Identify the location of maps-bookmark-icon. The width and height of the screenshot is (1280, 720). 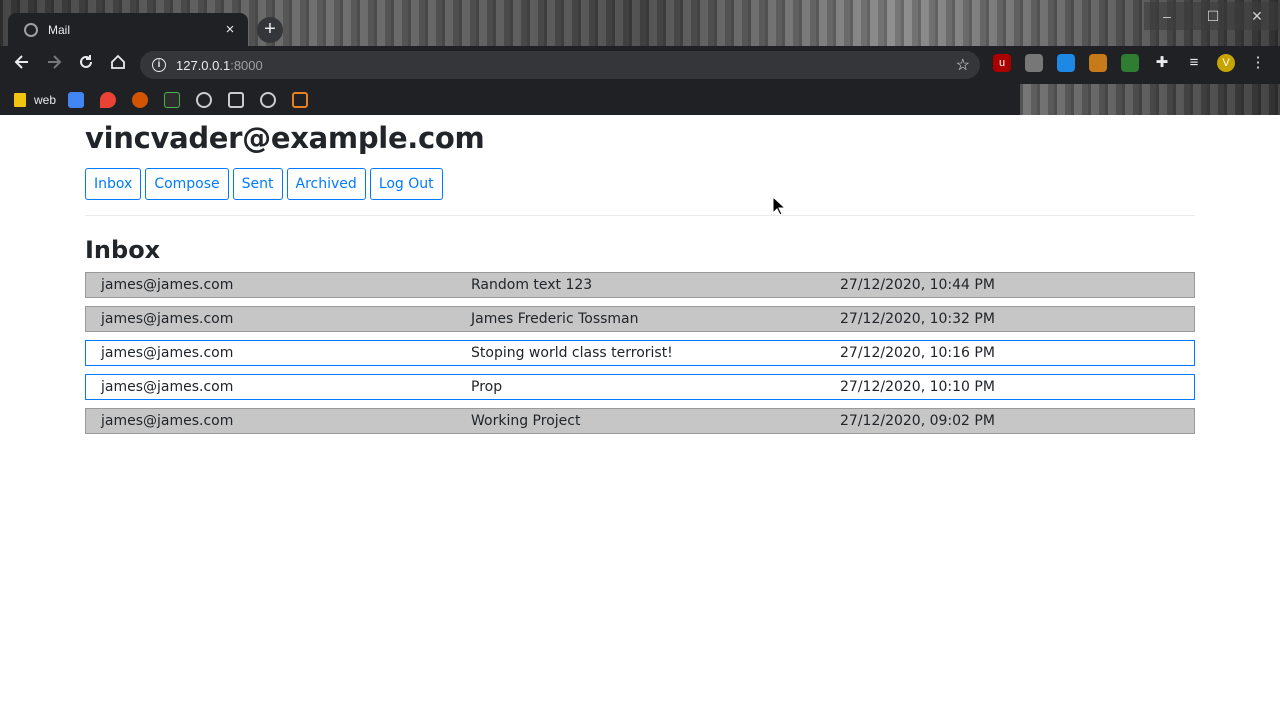
(108, 99).